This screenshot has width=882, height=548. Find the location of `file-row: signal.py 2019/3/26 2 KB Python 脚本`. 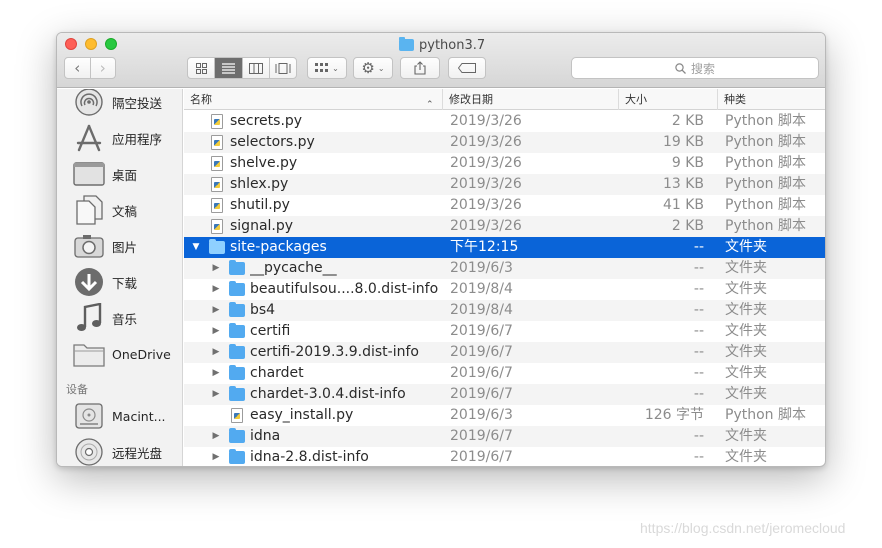

file-row: signal.py 2019/3/26 2 KB Python 脚本 is located at coordinates (504, 226).